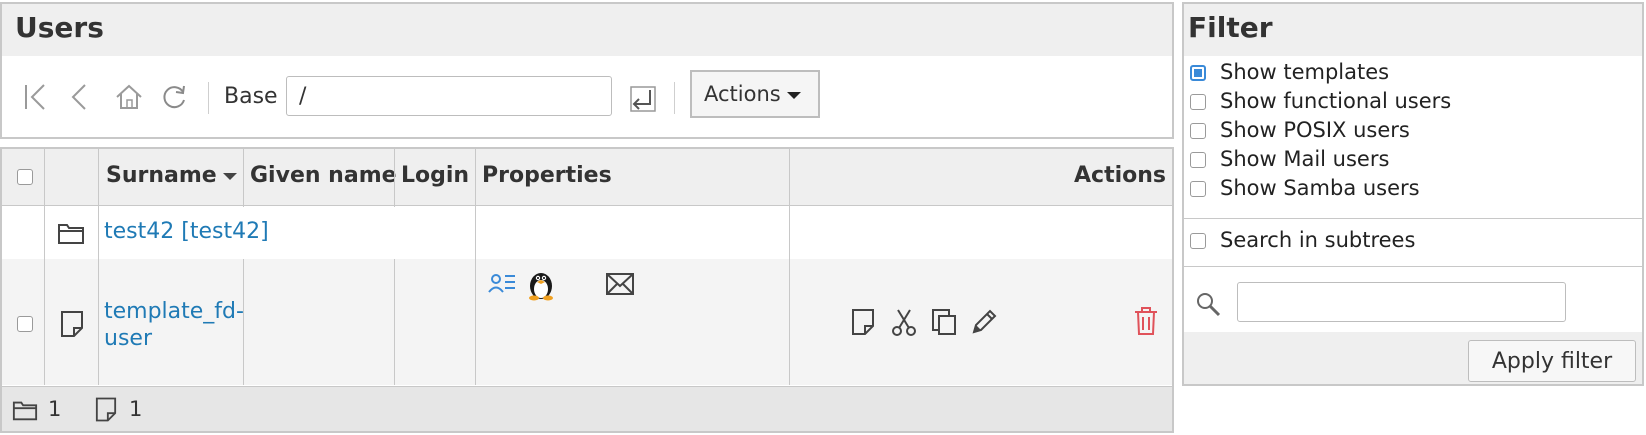  Describe the element at coordinates (136, 409) in the screenshot. I see `template-count: 1` at that location.